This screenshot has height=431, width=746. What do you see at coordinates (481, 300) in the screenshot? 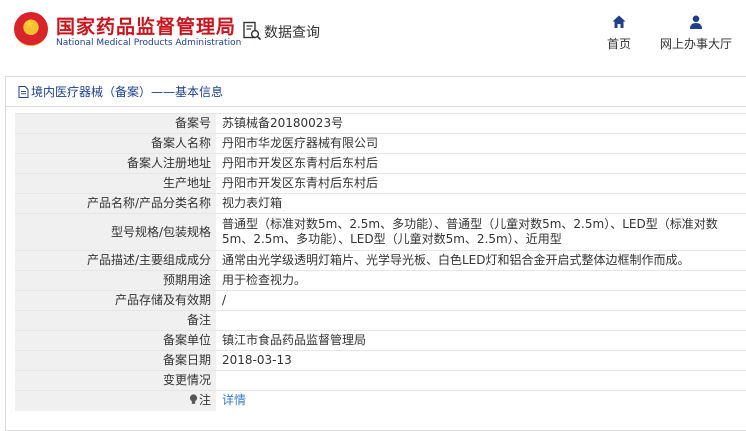
I see `field-value: /` at bounding box center [481, 300].